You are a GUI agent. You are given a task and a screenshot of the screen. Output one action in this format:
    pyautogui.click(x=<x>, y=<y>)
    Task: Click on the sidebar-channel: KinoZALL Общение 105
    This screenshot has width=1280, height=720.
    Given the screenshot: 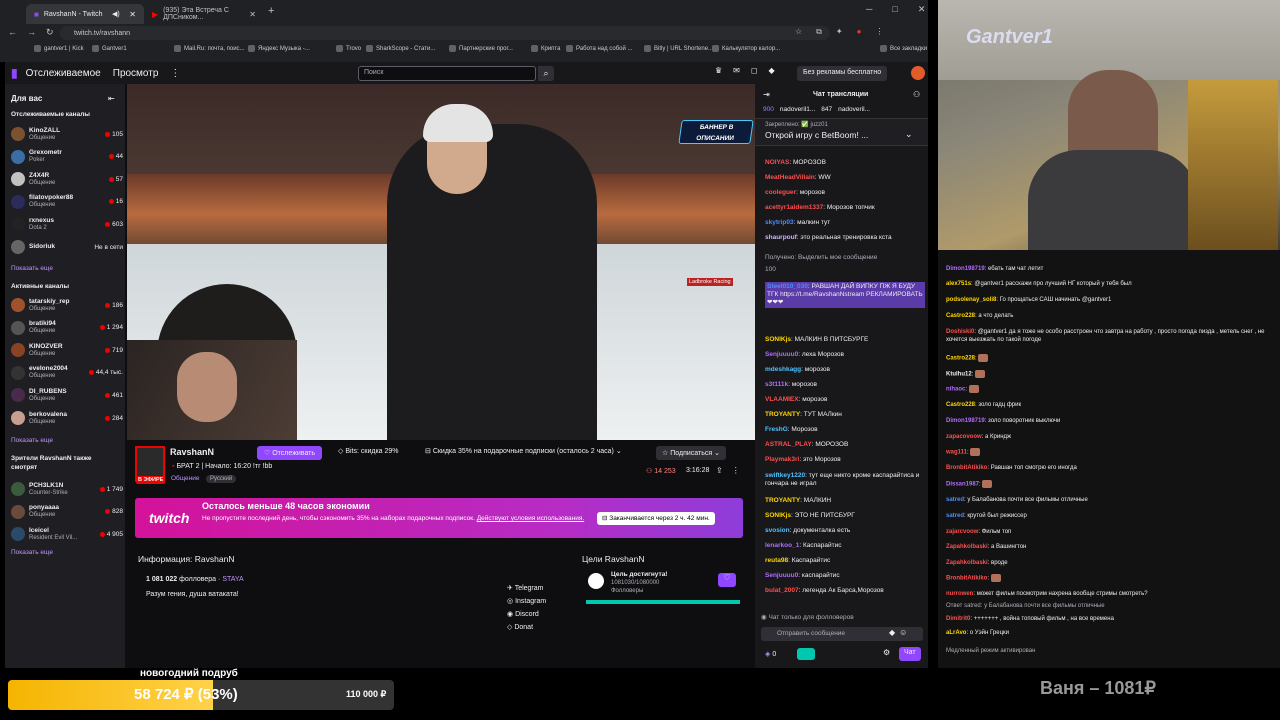 What is the action you would take?
    pyautogui.click(x=67, y=134)
    